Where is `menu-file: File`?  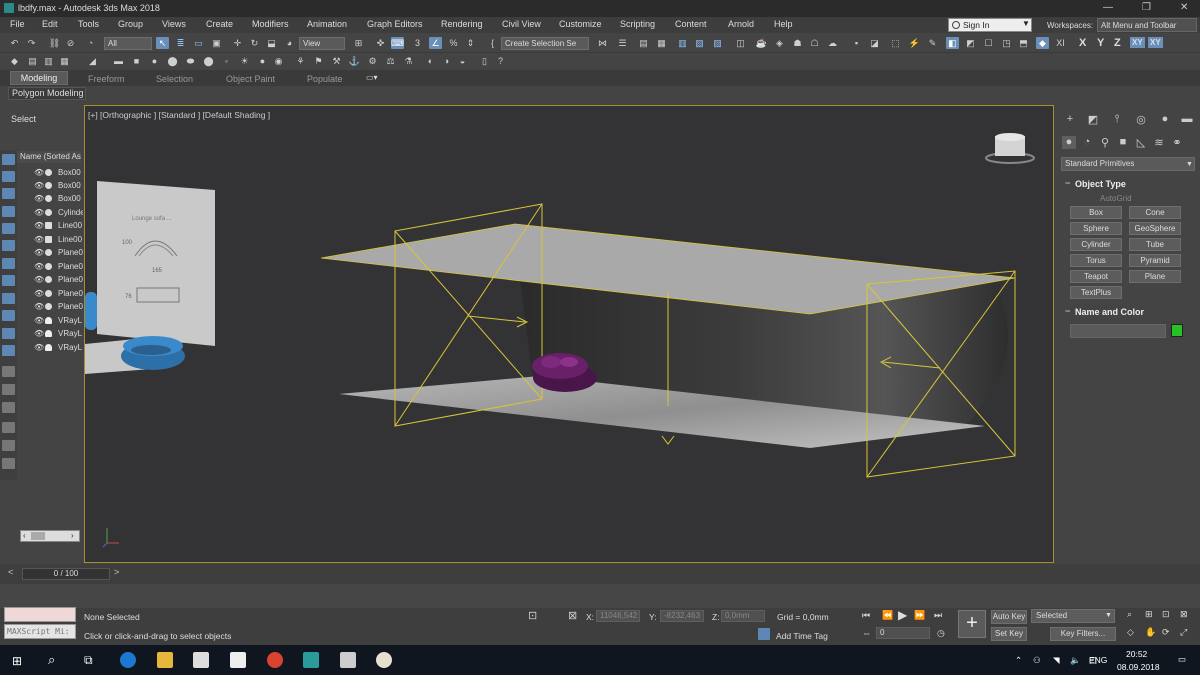
menu-file: File is located at coordinates (17, 24).